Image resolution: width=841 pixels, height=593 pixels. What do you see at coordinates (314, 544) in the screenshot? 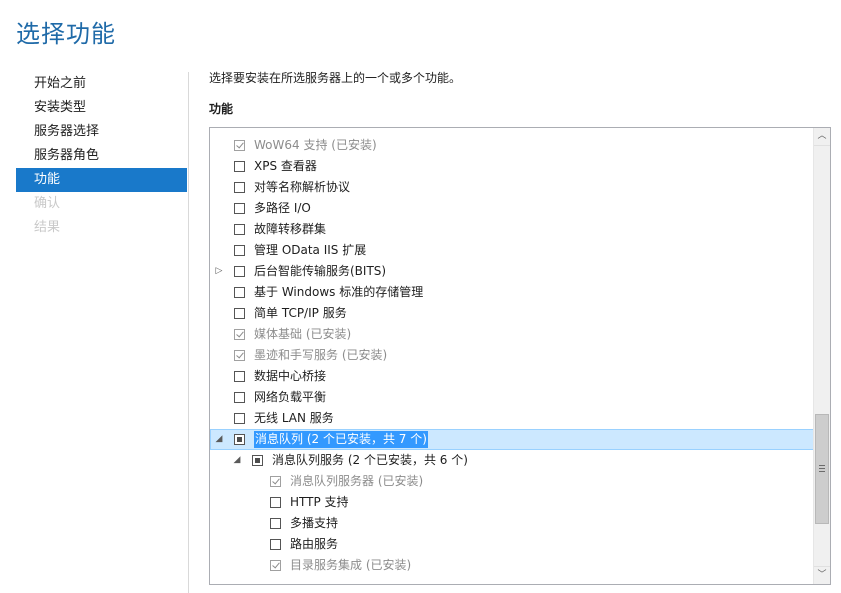
I see `feature-label: 路由服务` at bounding box center [314, 544].